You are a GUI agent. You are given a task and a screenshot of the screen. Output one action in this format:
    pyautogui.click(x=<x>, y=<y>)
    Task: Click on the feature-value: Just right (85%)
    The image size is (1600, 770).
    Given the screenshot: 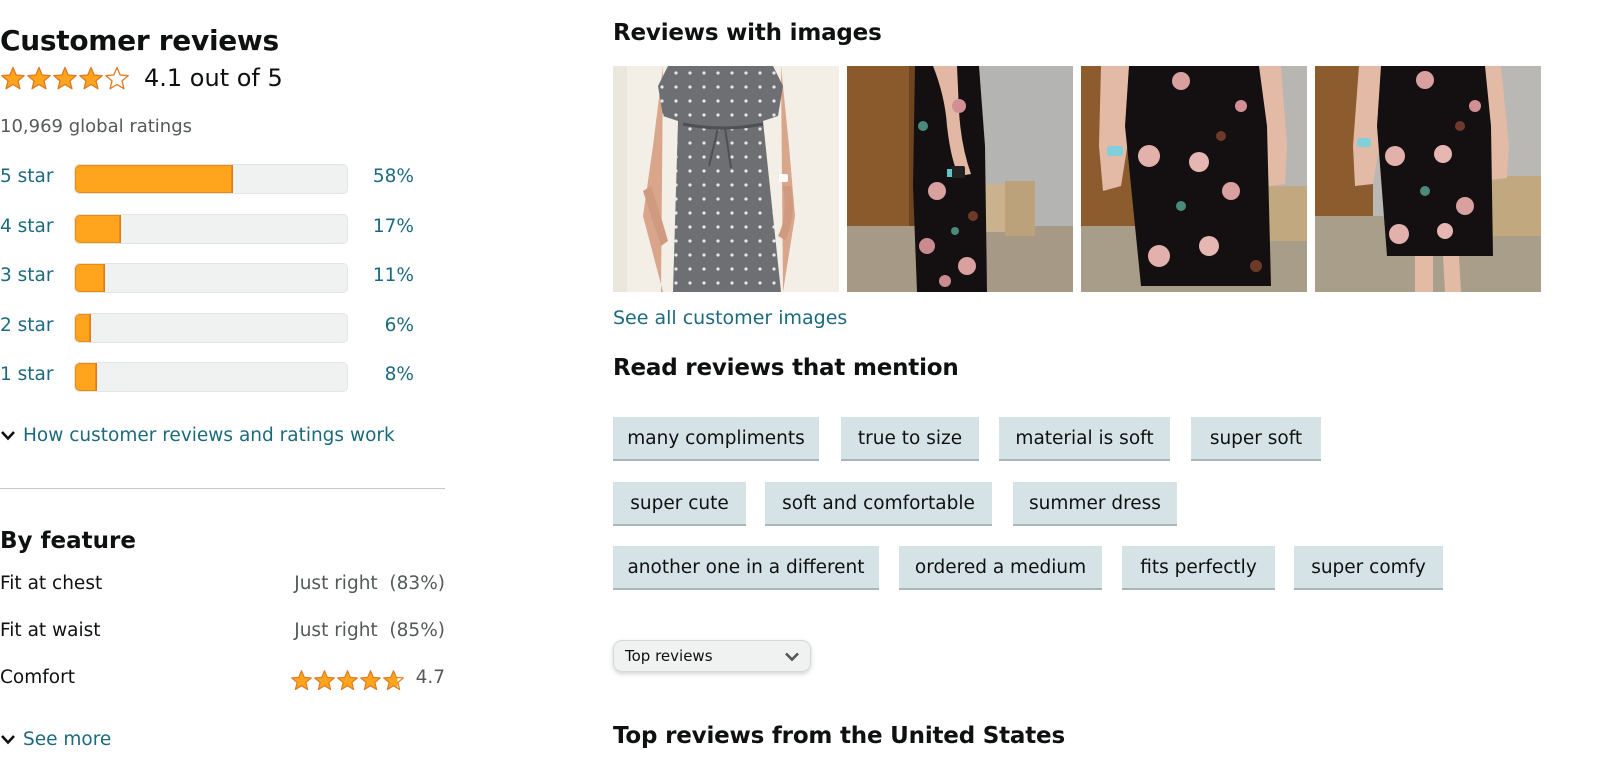 What is the action you would take?
    pyautogui.click(x=369, y=630)
    